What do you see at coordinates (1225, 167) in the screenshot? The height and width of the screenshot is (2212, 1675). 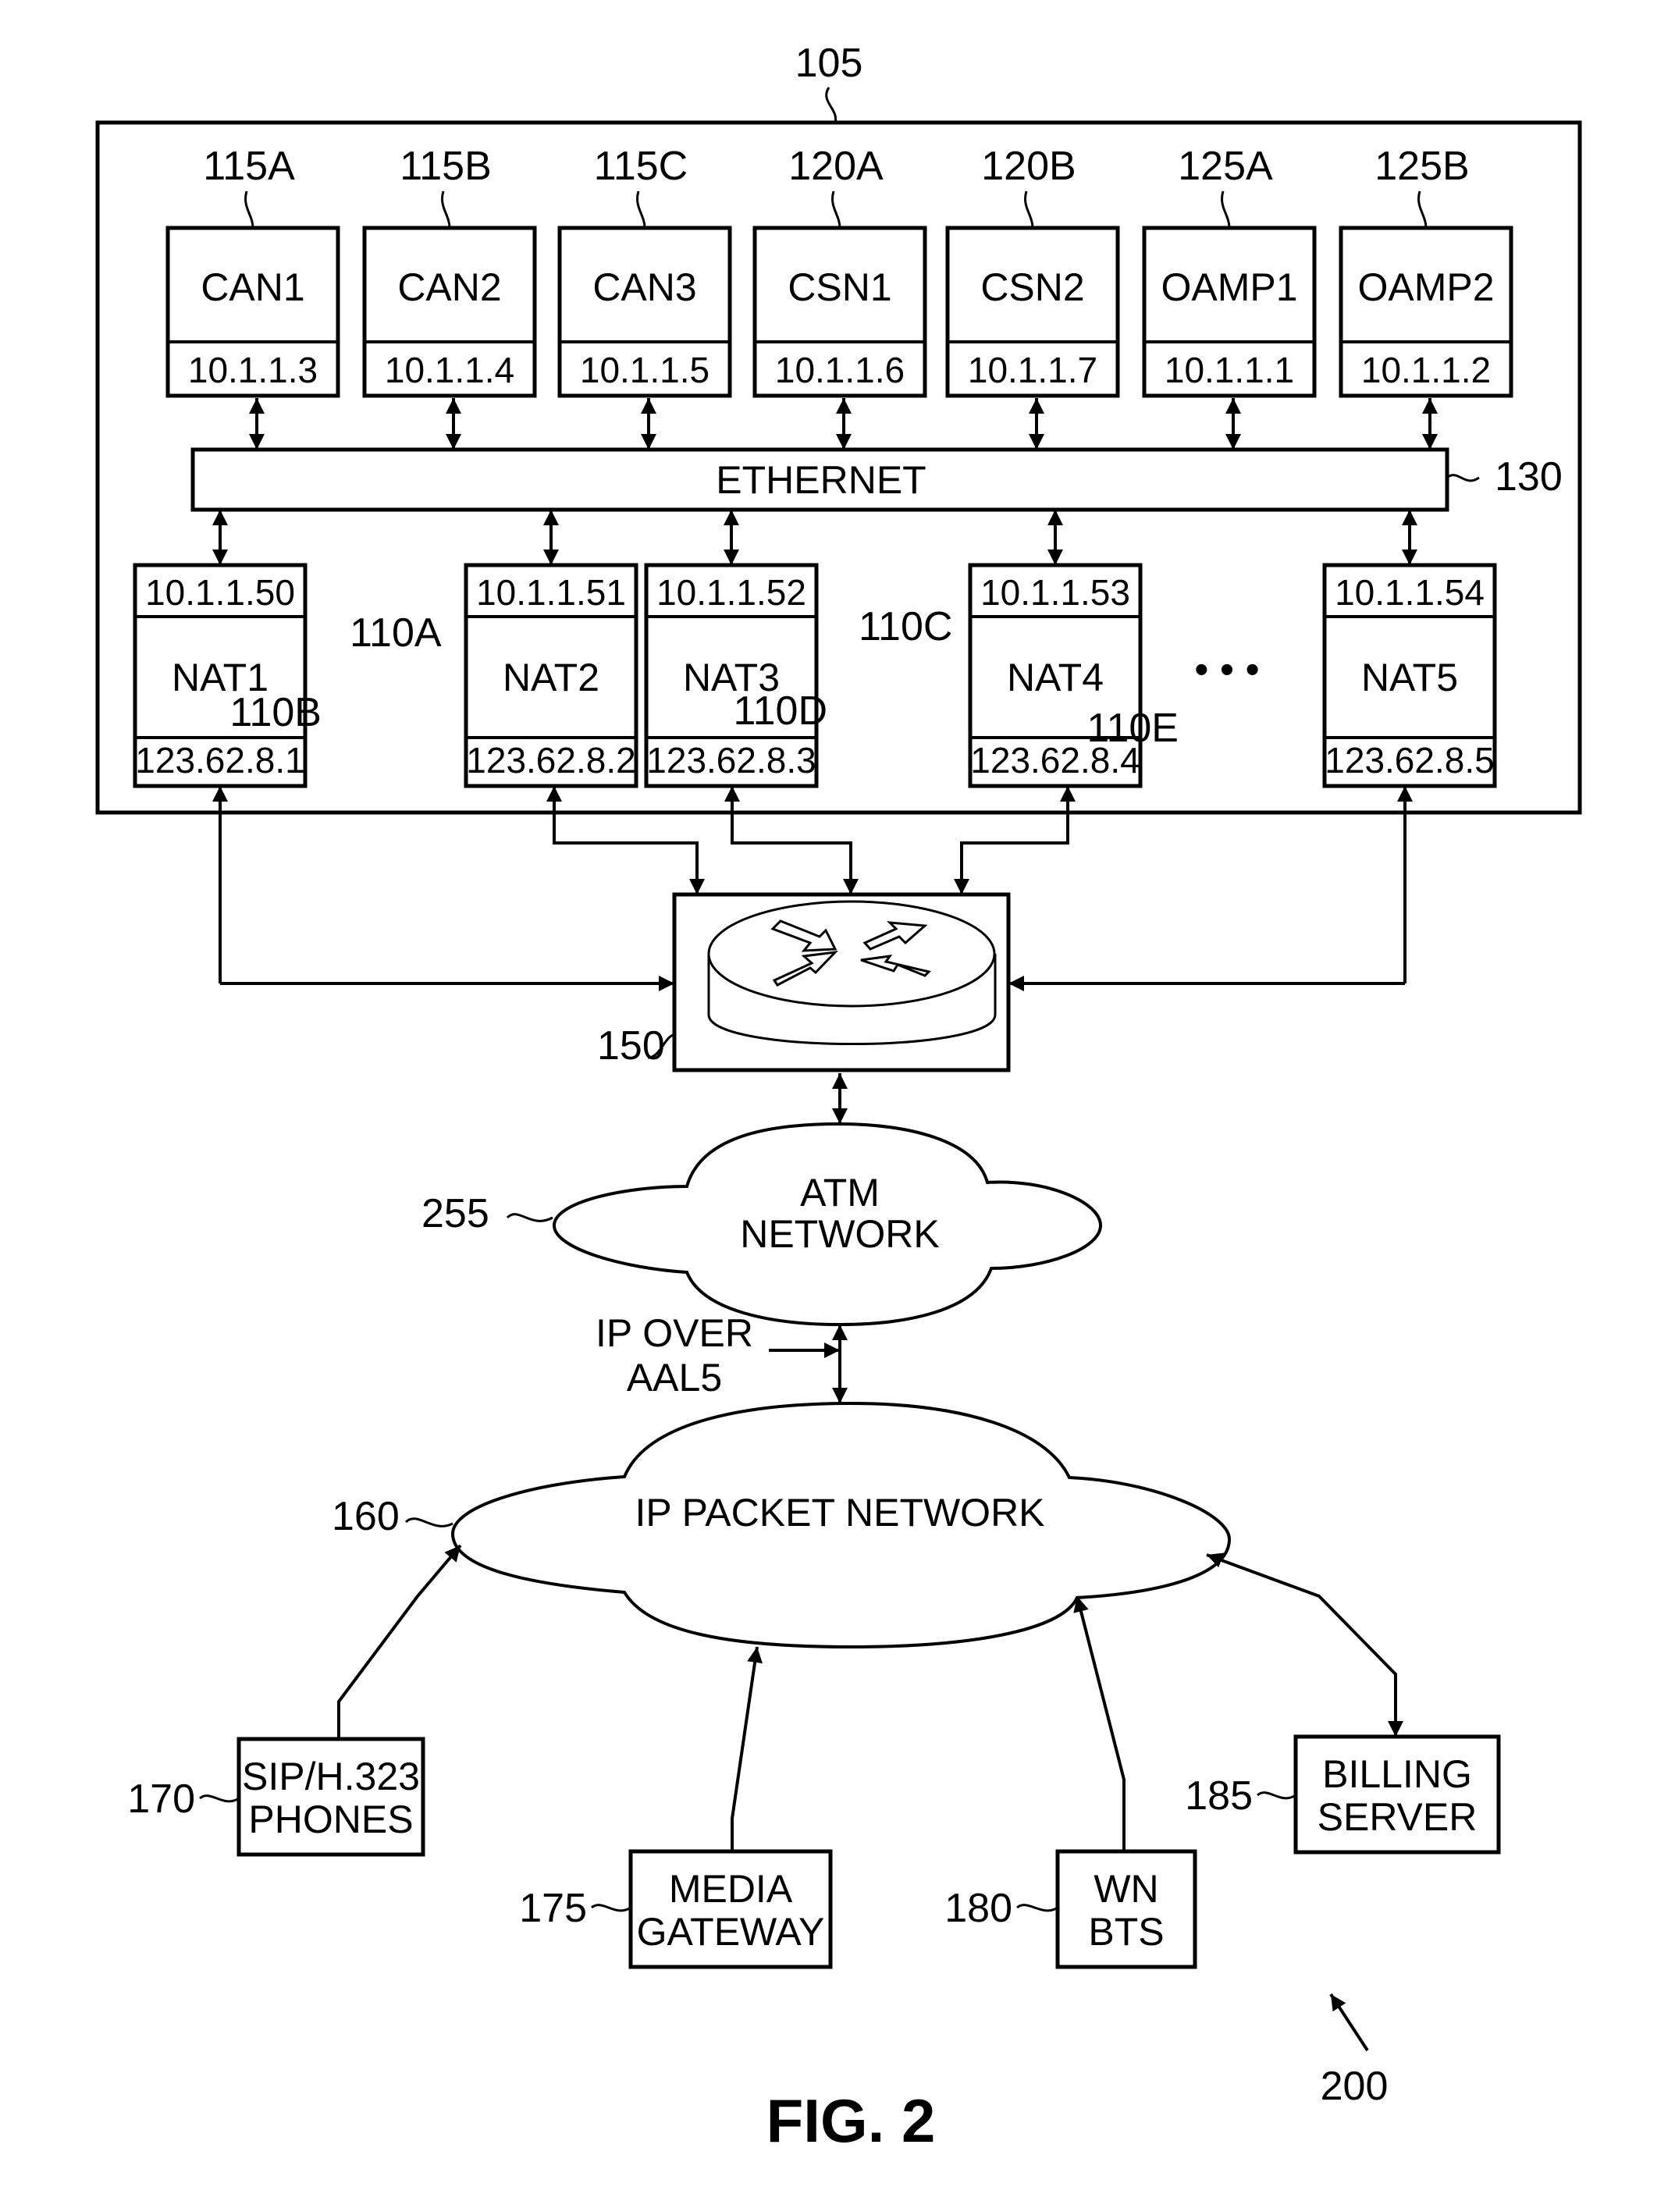 I see `server-ref: 125A` at bounding box center [1225, 167].